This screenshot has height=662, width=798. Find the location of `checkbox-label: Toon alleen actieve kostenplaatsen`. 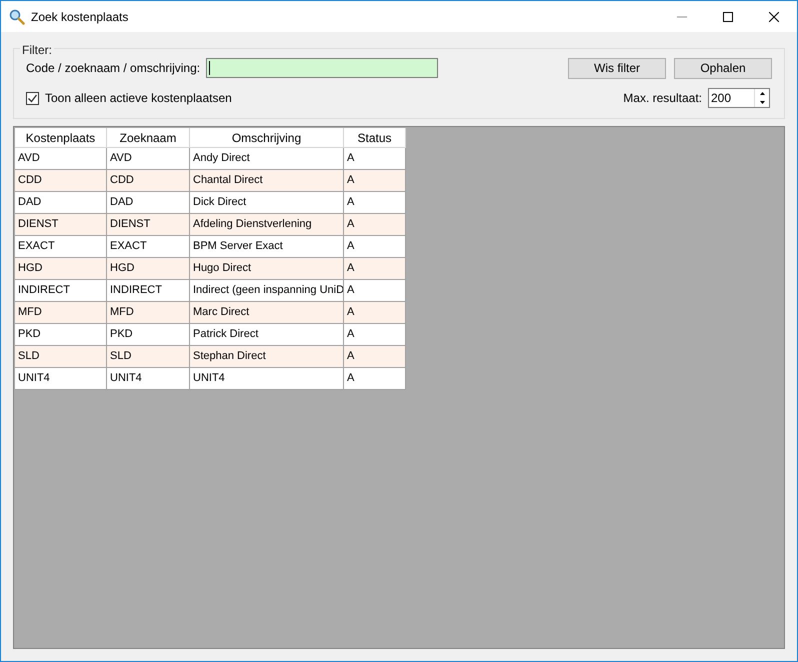

checkbox-label: Toon alleen actieve kostenplaatsen is located at coordinates (138, 98).